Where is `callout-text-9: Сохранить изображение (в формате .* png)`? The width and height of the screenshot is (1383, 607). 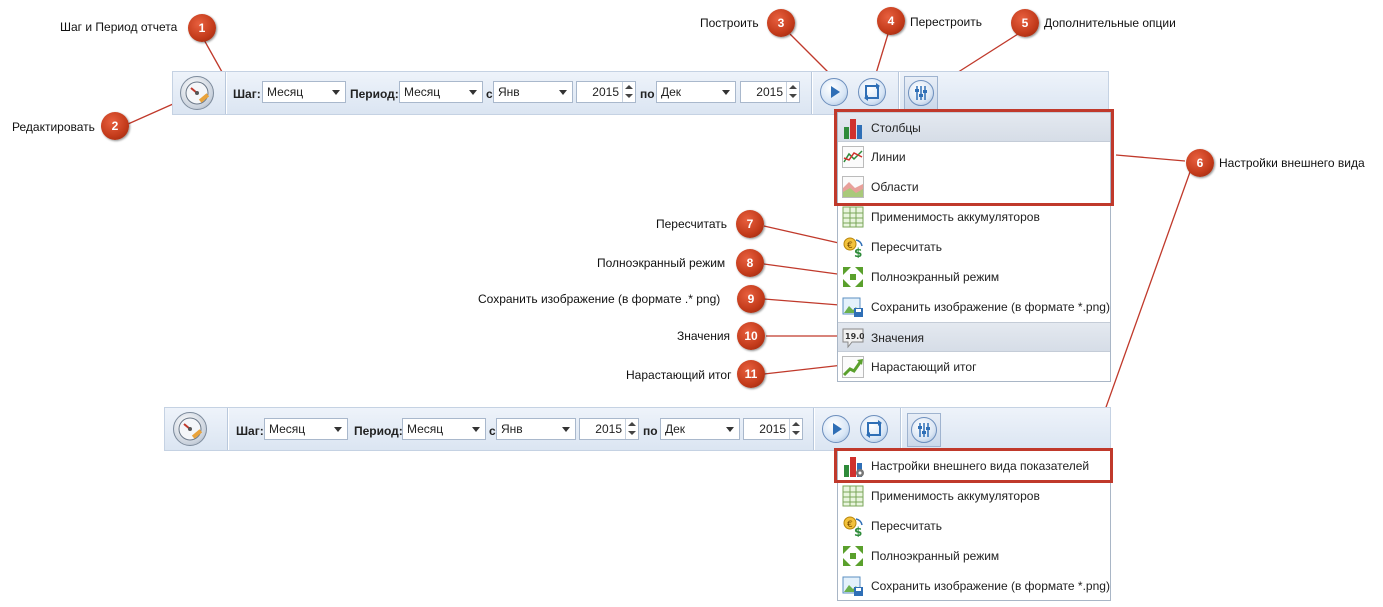
callout-text-9: Сохранить изображение (в формате .* png) is located at coordinates (599, 299).